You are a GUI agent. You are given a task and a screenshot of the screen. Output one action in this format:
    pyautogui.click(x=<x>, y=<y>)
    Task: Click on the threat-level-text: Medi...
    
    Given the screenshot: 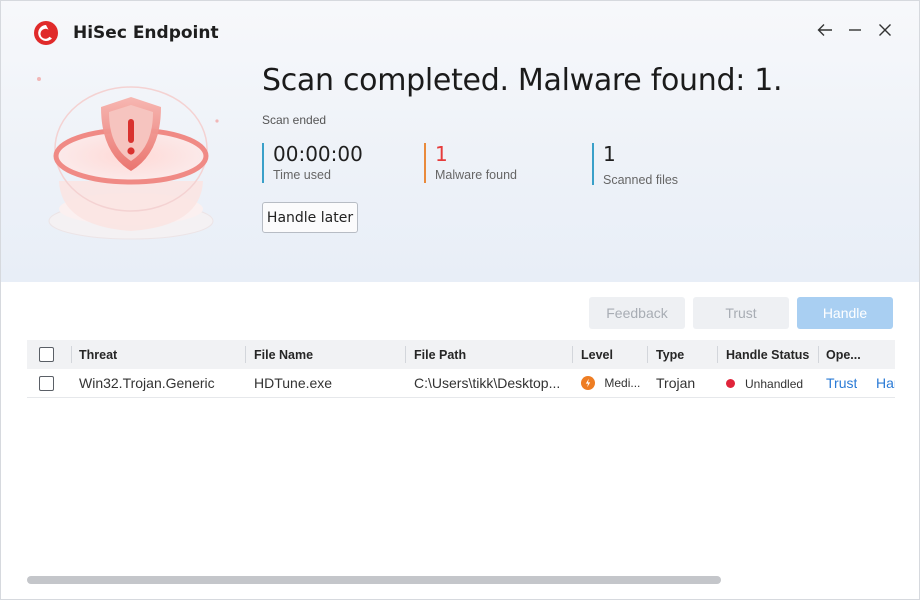 What is the action you would take?
    pyautogui.click(x=622, y=383)
    